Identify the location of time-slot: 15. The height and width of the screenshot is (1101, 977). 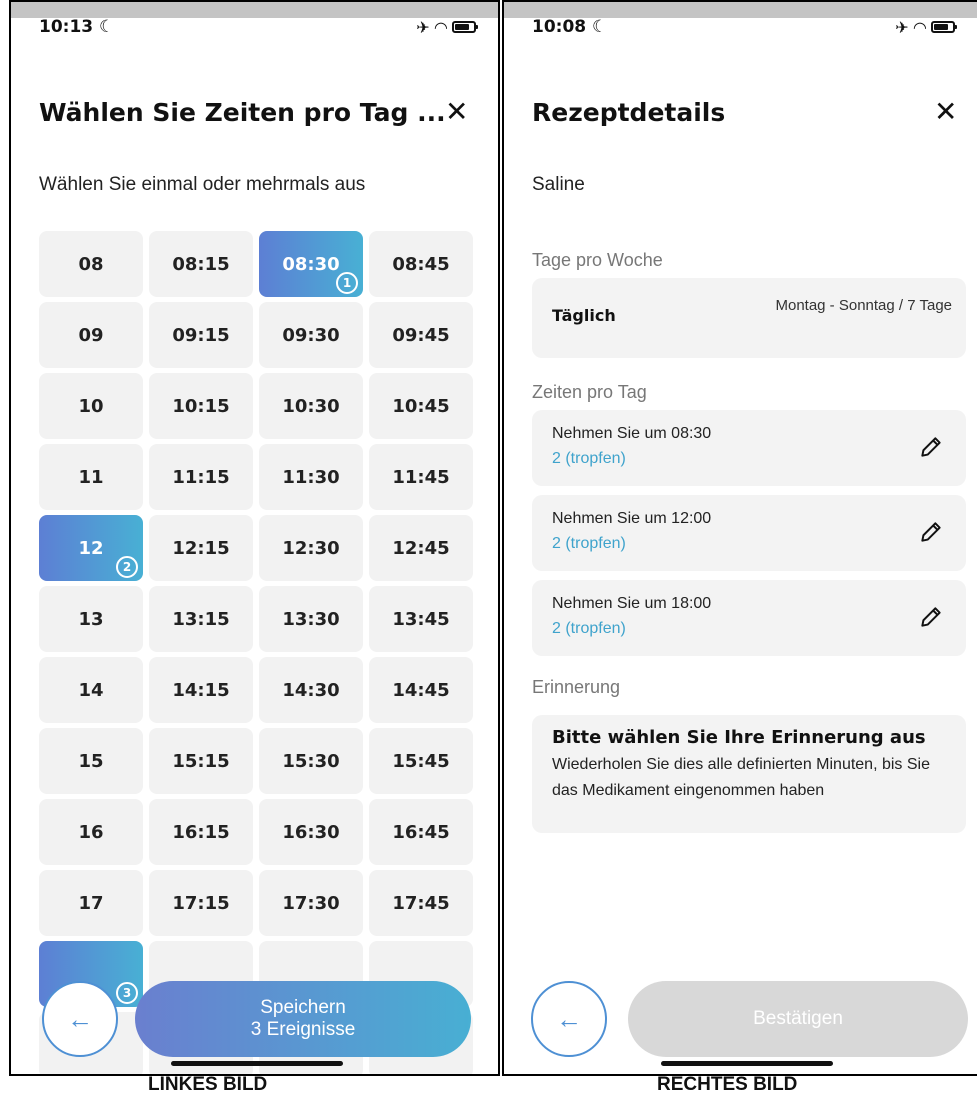
(91, 761).